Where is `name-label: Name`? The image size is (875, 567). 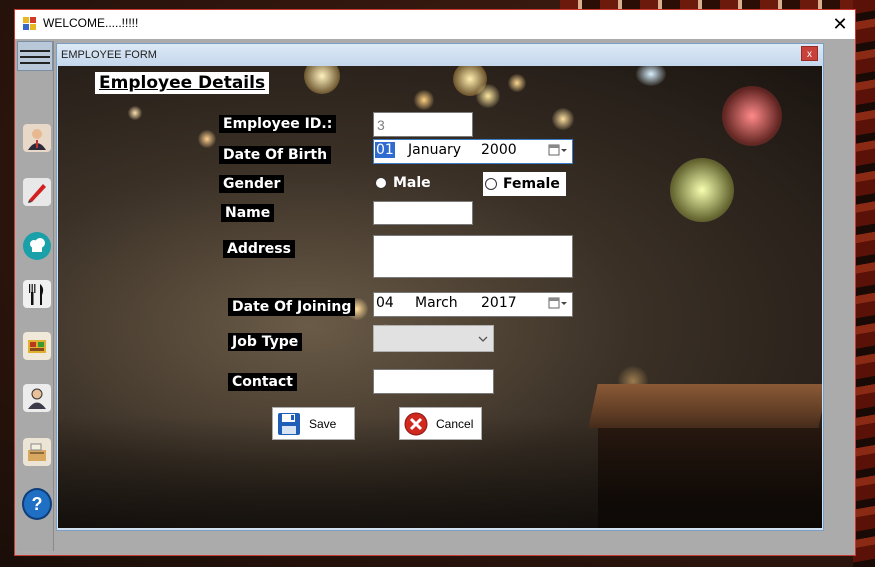
name-label: Name is located at coordinates (248, 213).